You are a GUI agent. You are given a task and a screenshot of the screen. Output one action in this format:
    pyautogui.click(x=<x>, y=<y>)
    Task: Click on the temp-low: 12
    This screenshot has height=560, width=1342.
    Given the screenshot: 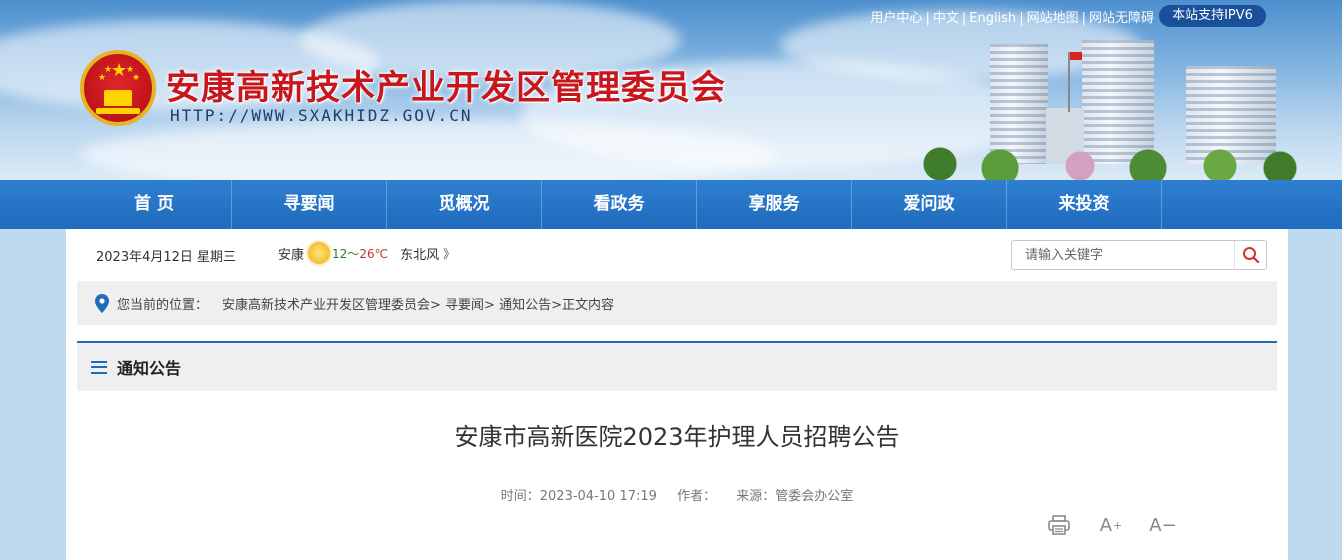 What is the action you would take?
    pyautogui.click(x=340, y=253)
    